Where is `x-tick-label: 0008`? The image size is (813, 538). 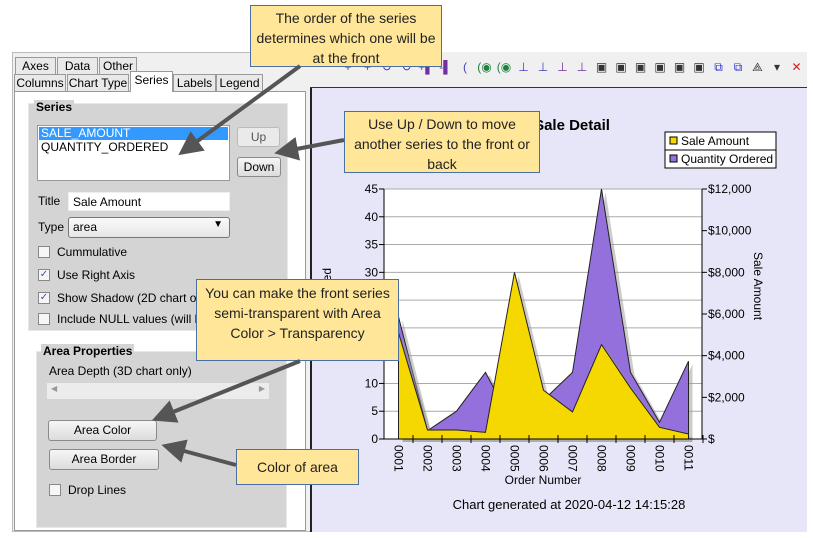
x-tick-label: 0008 is located at coordinates (602, 458).